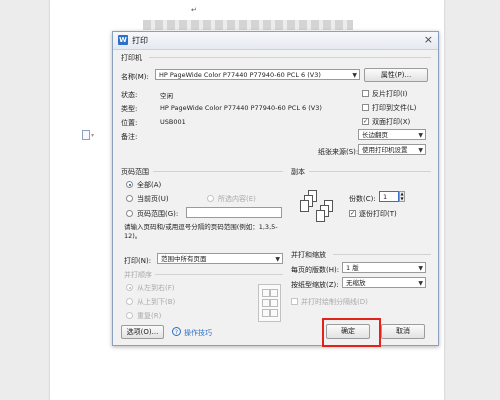  What do you see at coordinates (135, 77) in the screenshot?
I see `printer-name-label: 名称(M):` at bounding box center [135, 77].